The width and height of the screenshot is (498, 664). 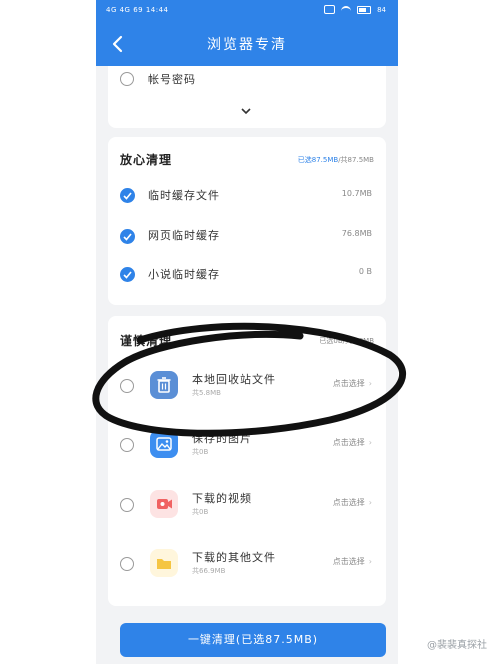 I want to click on web-cache-label: 网页临时缓存, so click(x=184, y=235).